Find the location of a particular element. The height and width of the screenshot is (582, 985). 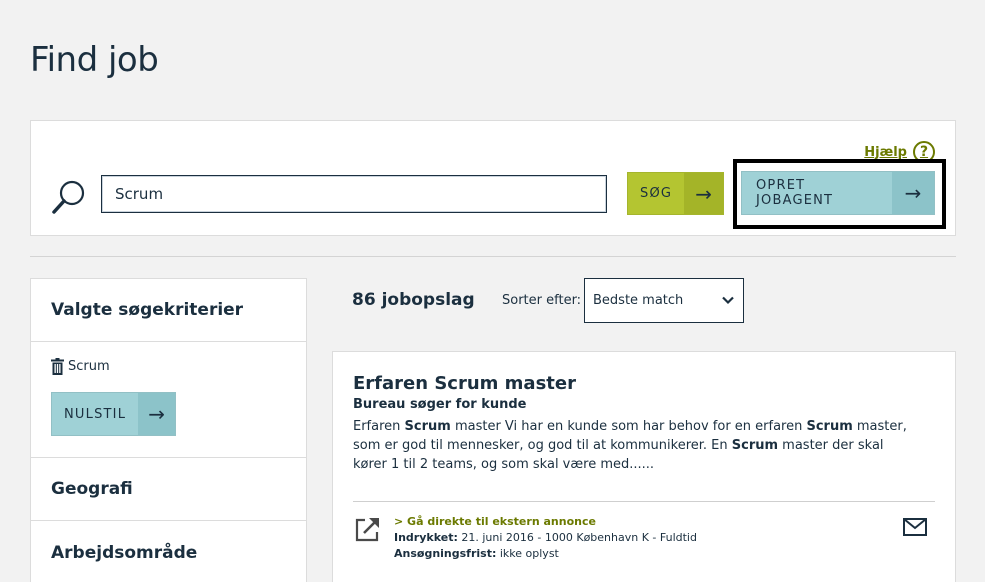

criteria-section: Valgte søgekriterier is located at coordinates (168, 310).